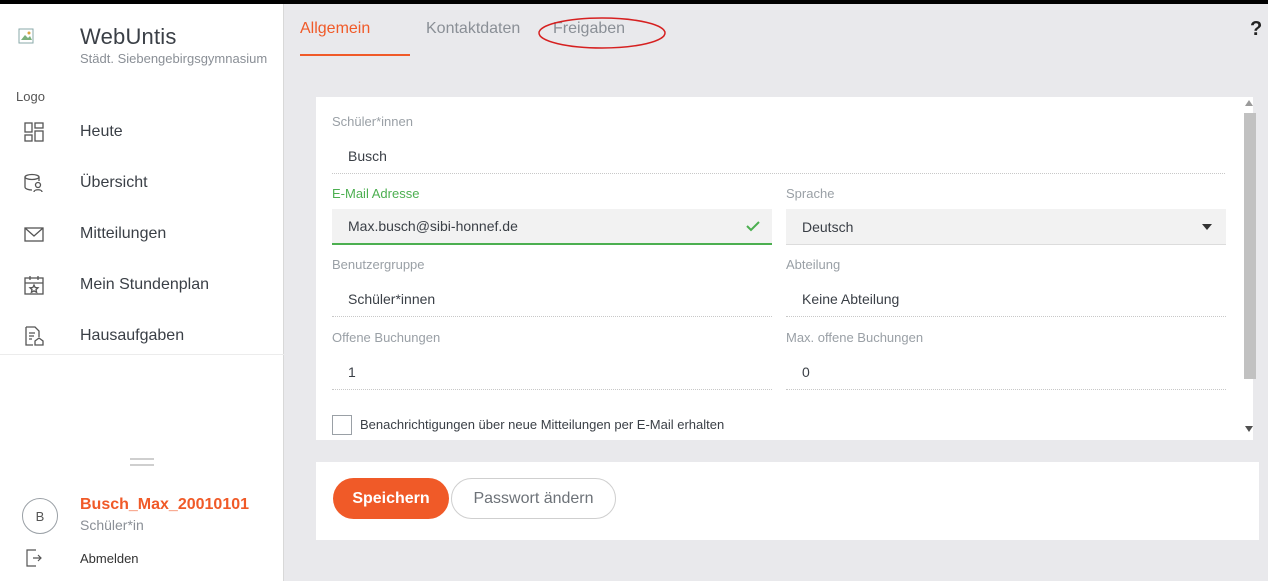  What do you see at coordinates (589, 29) in the screenshot?
I see `tab-freigaben: Freigaben` at bounding box center [589, 29].